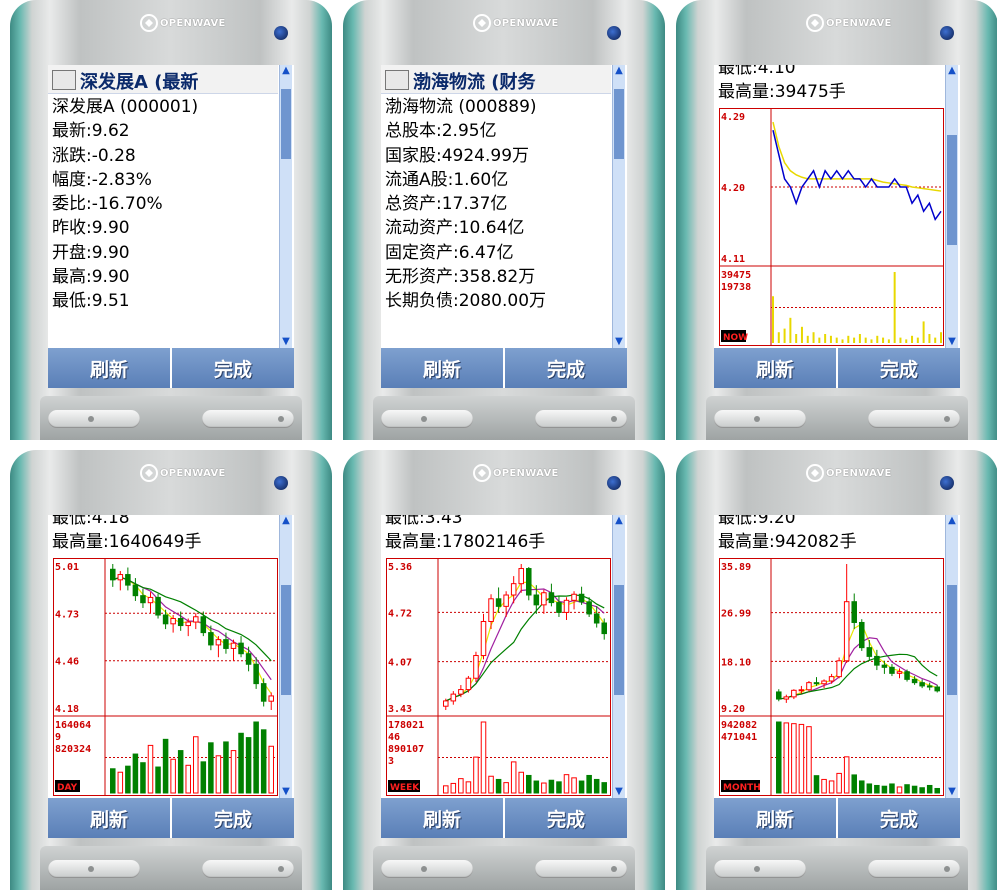  What do you see at coordinates (782, 92) in the screenshot?
I see `max-volume-line: 最高量:39475手` at bounding box center [782, 92].